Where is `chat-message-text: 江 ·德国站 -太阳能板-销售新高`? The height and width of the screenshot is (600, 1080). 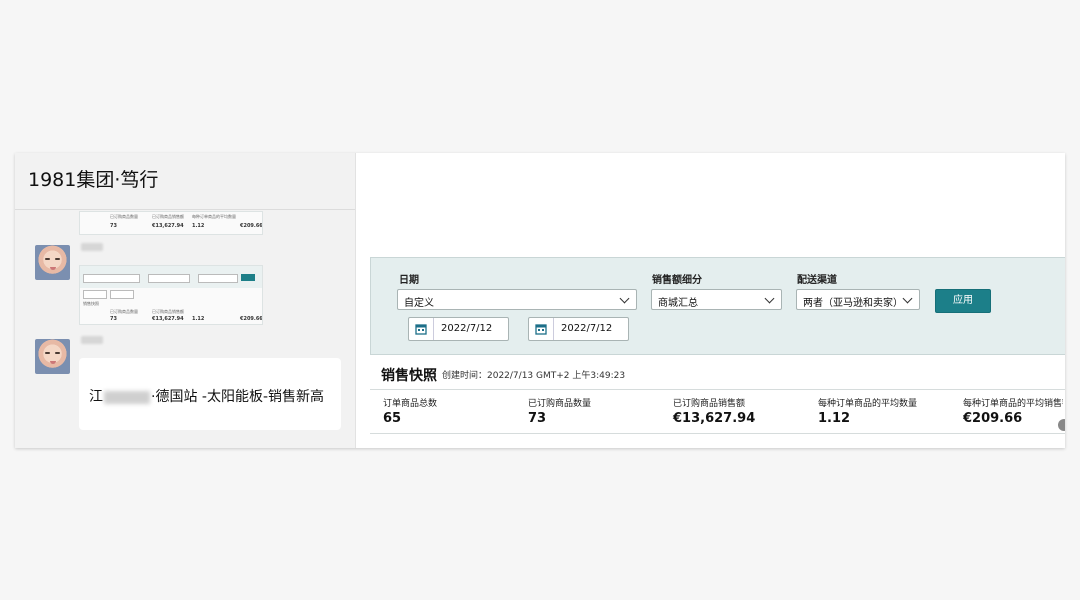
chat-message-text: 江 ·德国站 -太阳能板-销售新高 is located at coordinates (206, 396).